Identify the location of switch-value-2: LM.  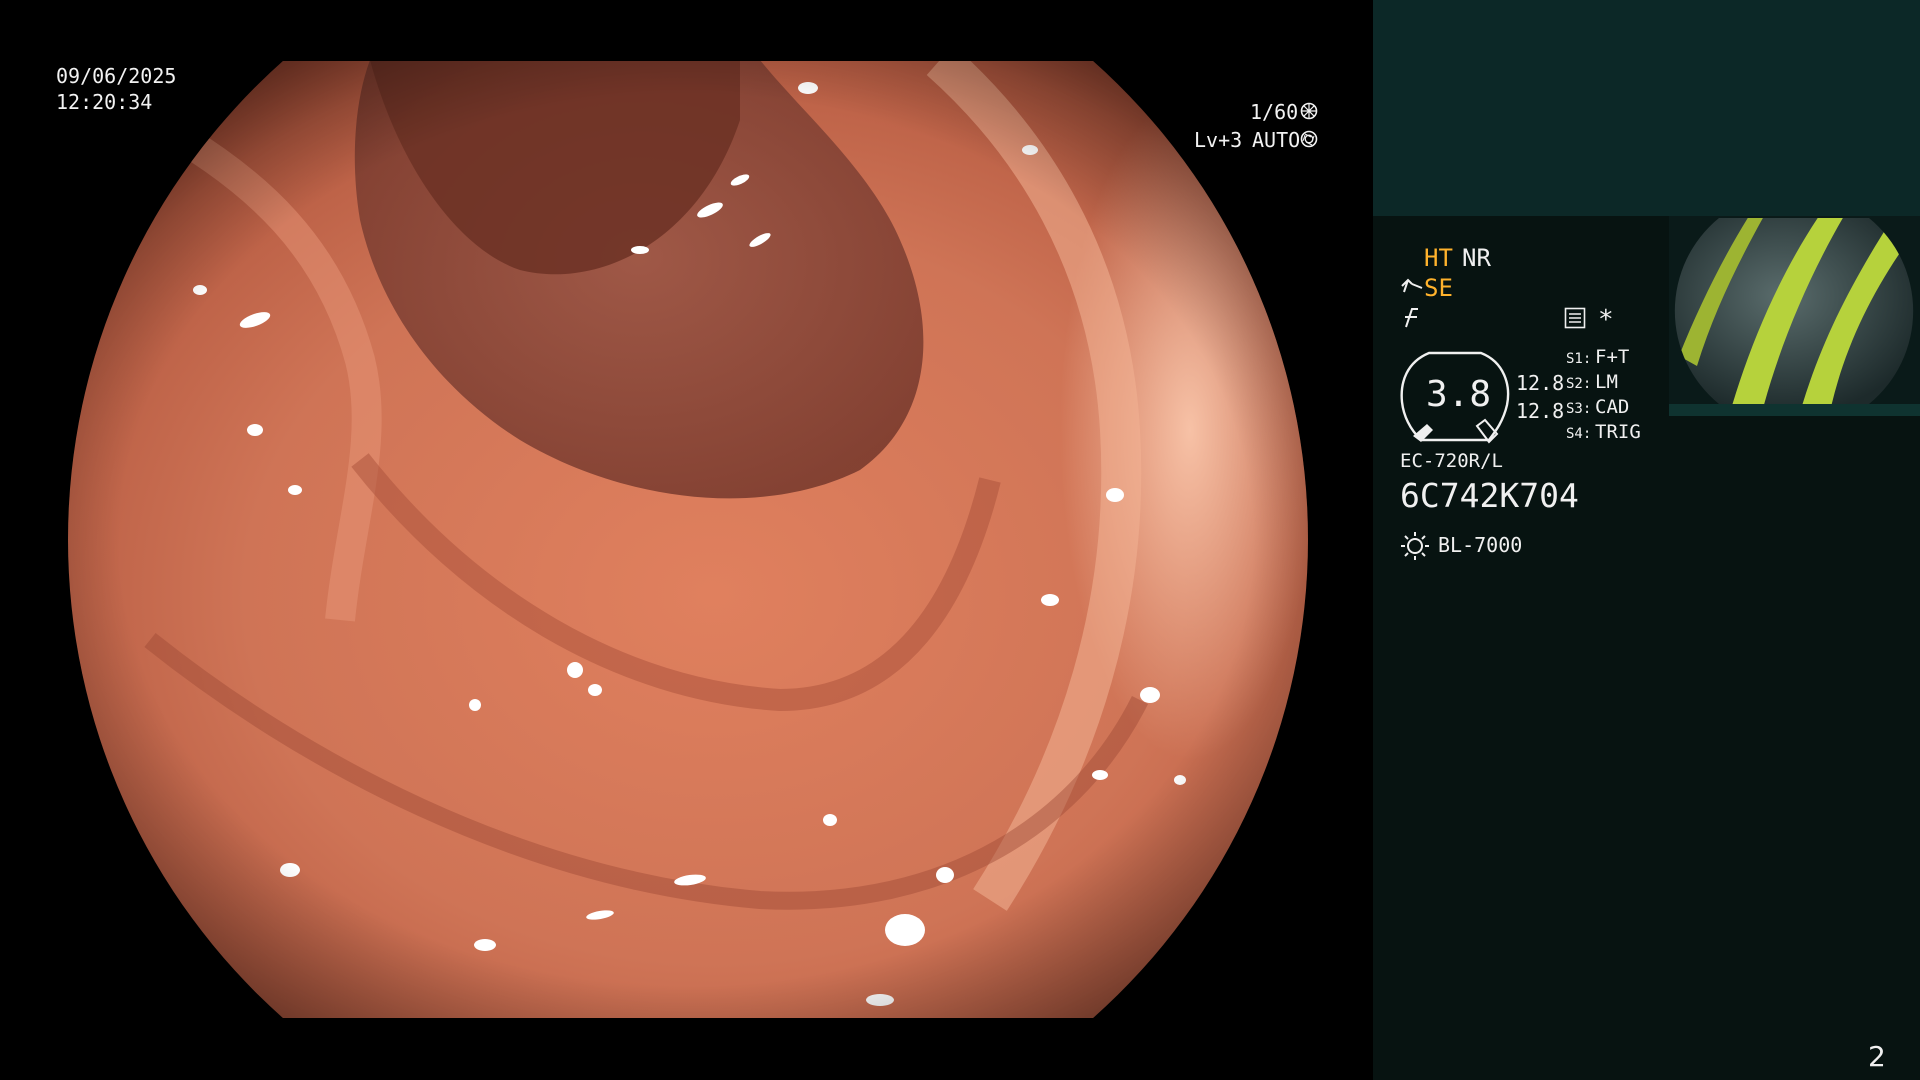
(1606, 382).